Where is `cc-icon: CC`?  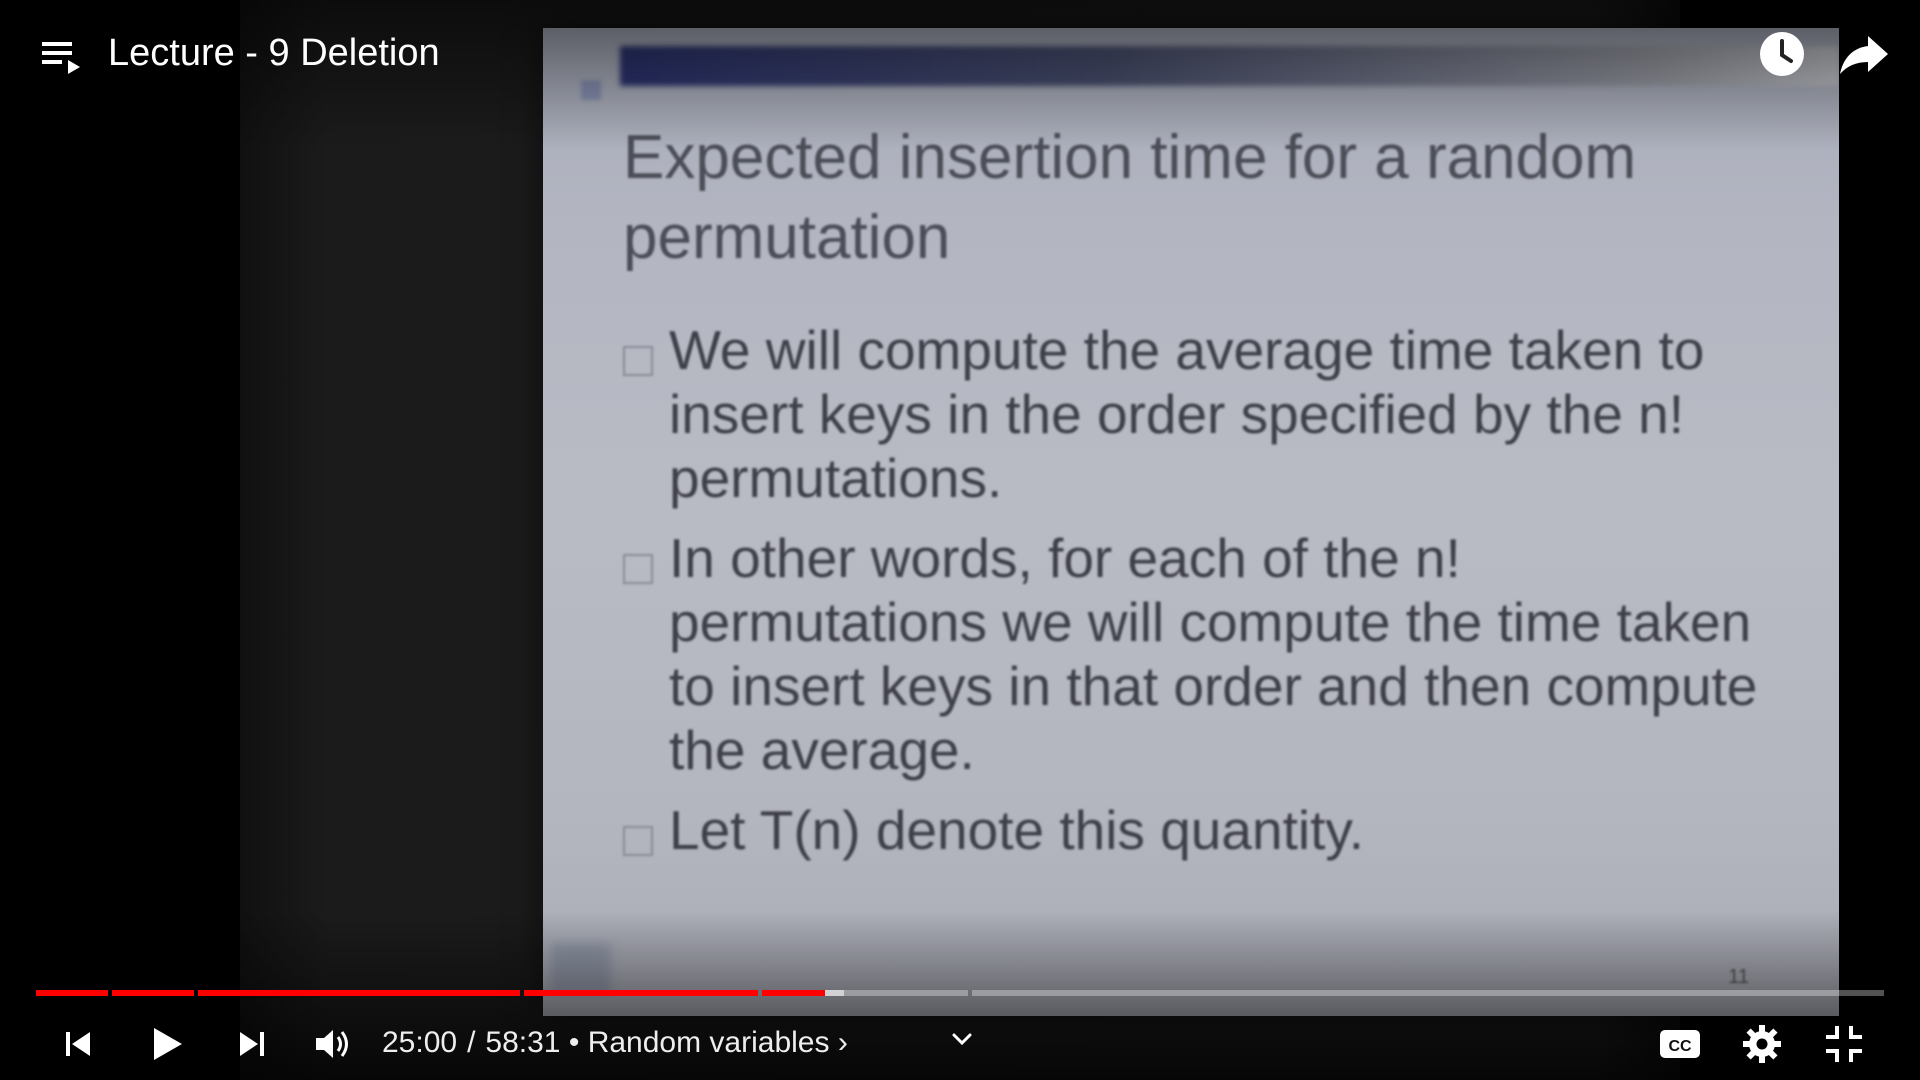 cc-icon: CC is located at coordinates (1680, 1044).